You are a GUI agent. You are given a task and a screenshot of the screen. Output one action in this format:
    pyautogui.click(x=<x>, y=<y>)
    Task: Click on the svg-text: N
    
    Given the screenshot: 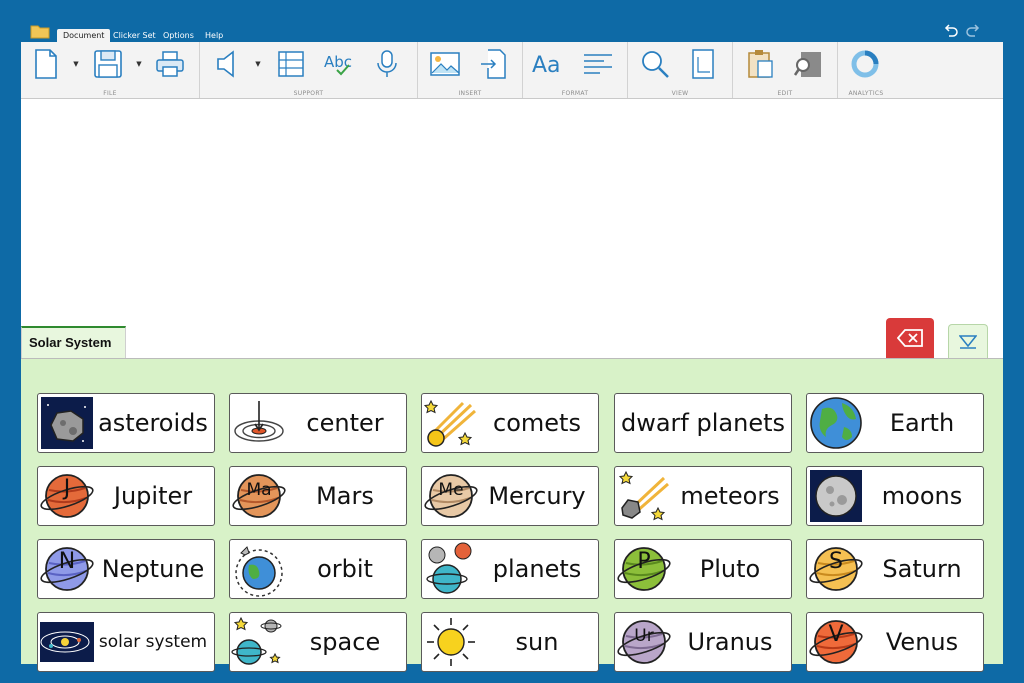 What is the action you would take?
    pyautogui.click(x=67, y=561)
    